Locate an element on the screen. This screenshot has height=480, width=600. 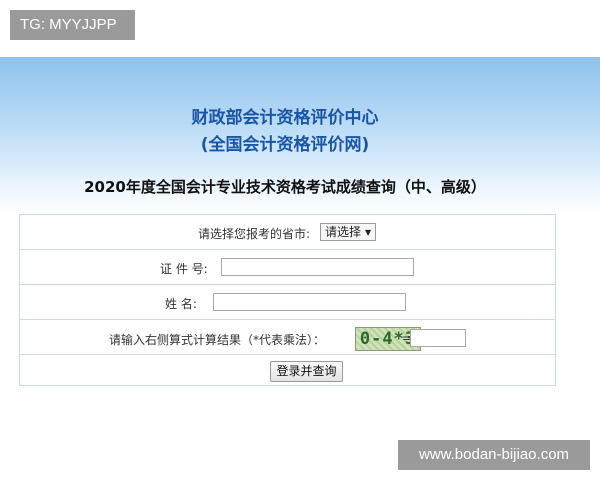
org-subtitle: (全国会计资格评价网) is located at coordinates (285, 145).